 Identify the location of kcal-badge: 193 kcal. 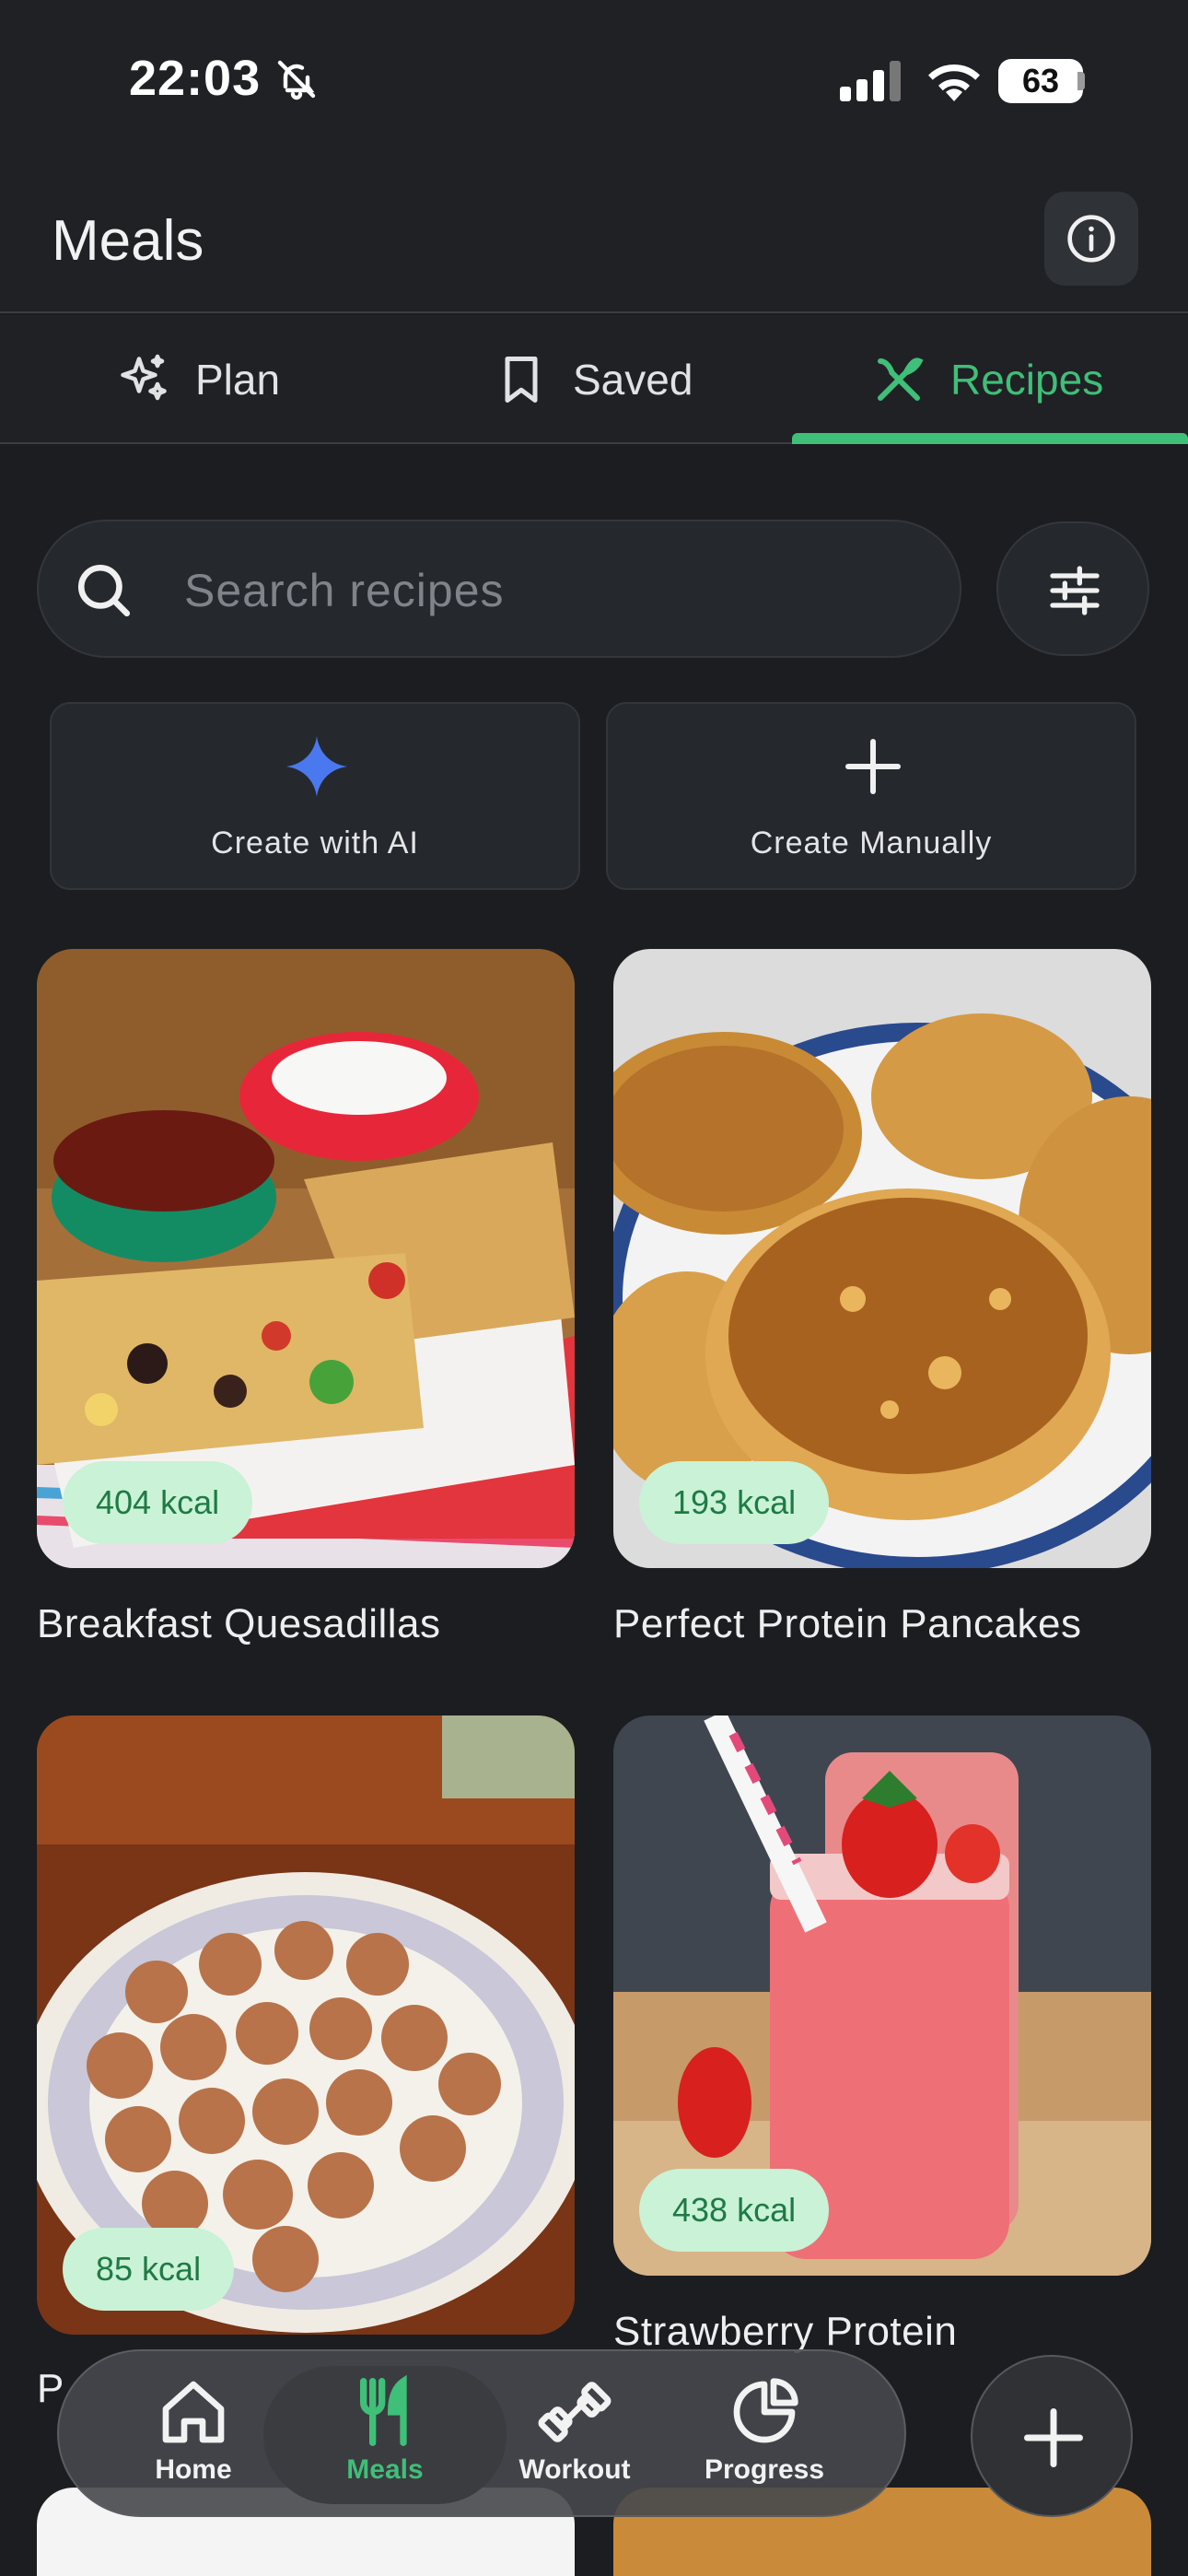
(734, 1502).